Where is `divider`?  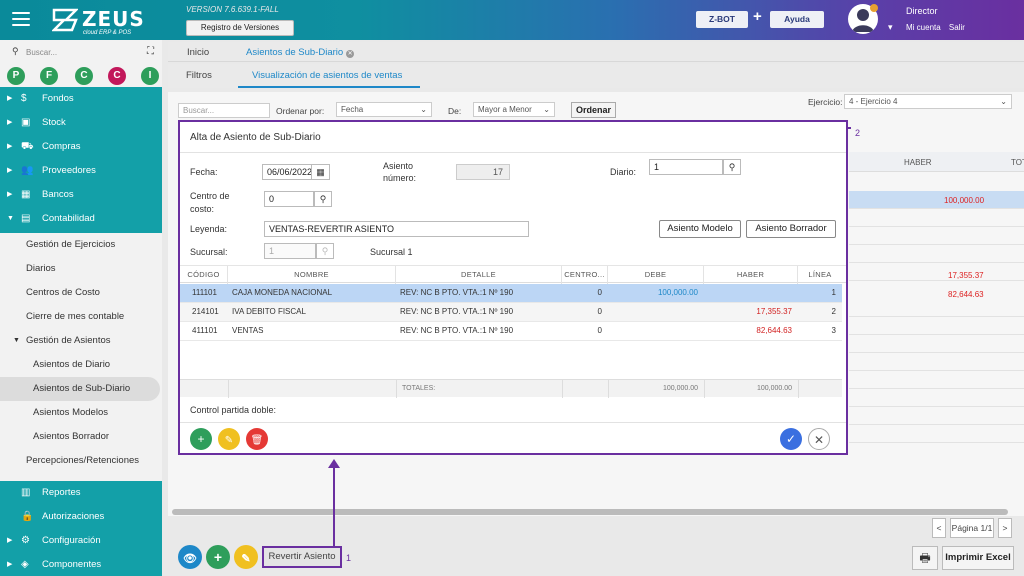
divider is located at coordinates (228, 389).